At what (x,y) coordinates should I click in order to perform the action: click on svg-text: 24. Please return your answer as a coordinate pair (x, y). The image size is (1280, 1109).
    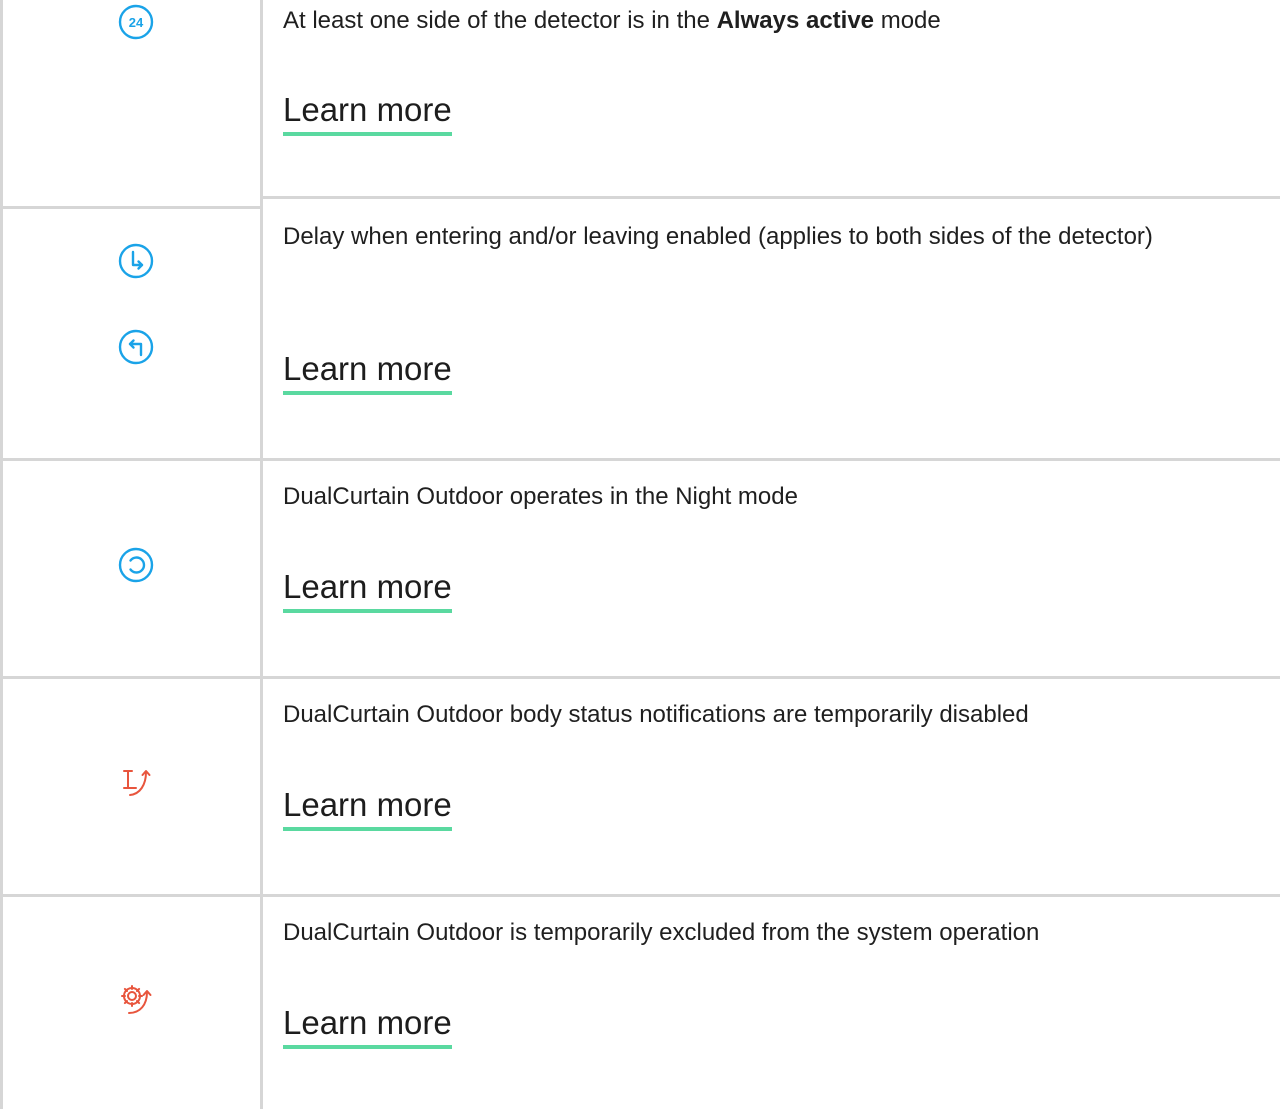
    Looking at the image, I should click on (136, 22).